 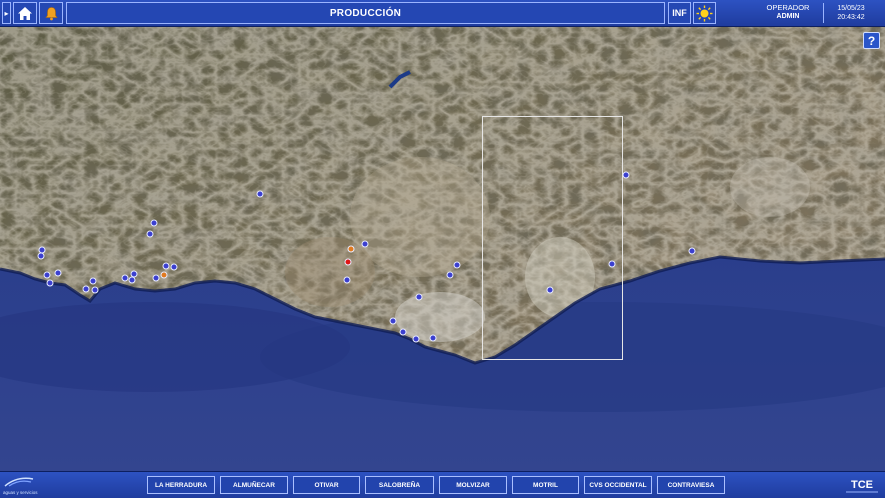 I want to click on zone-button-motril: MOTRIL, so click(x=545, y=485).